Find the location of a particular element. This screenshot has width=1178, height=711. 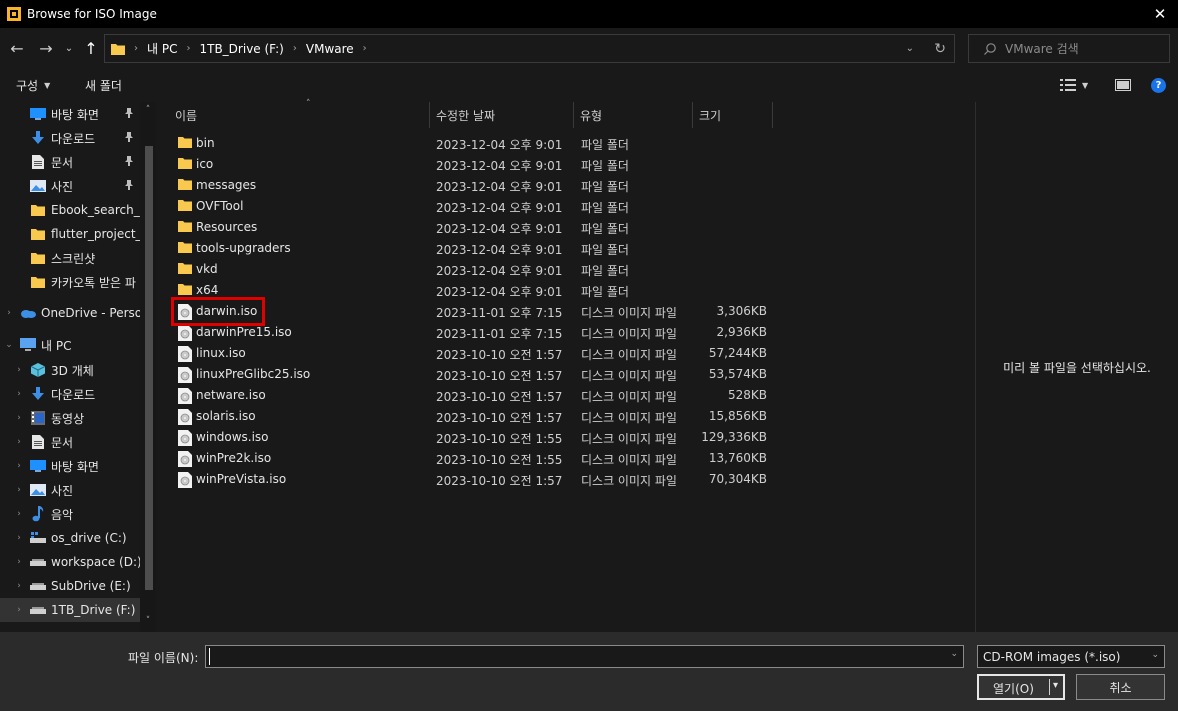

nav-item-18: › workspace (D:) is located at coordinates (70, 562).